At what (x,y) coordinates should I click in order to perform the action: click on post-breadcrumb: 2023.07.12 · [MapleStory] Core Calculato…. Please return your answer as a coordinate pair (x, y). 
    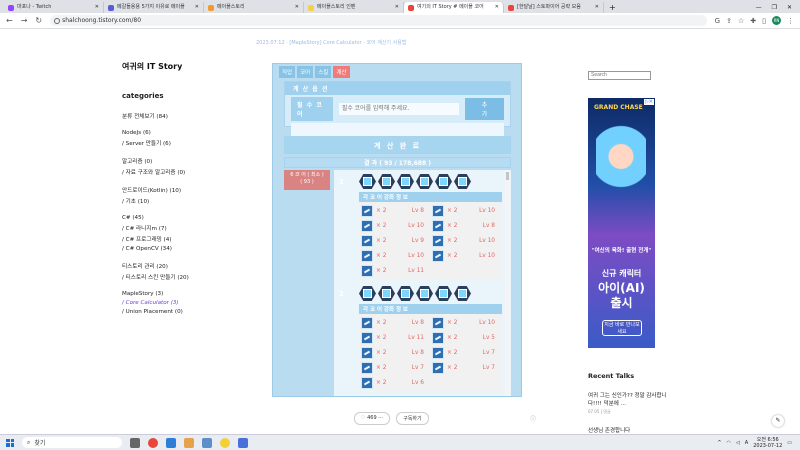
    Looking at the image, I should click on (331, 42).